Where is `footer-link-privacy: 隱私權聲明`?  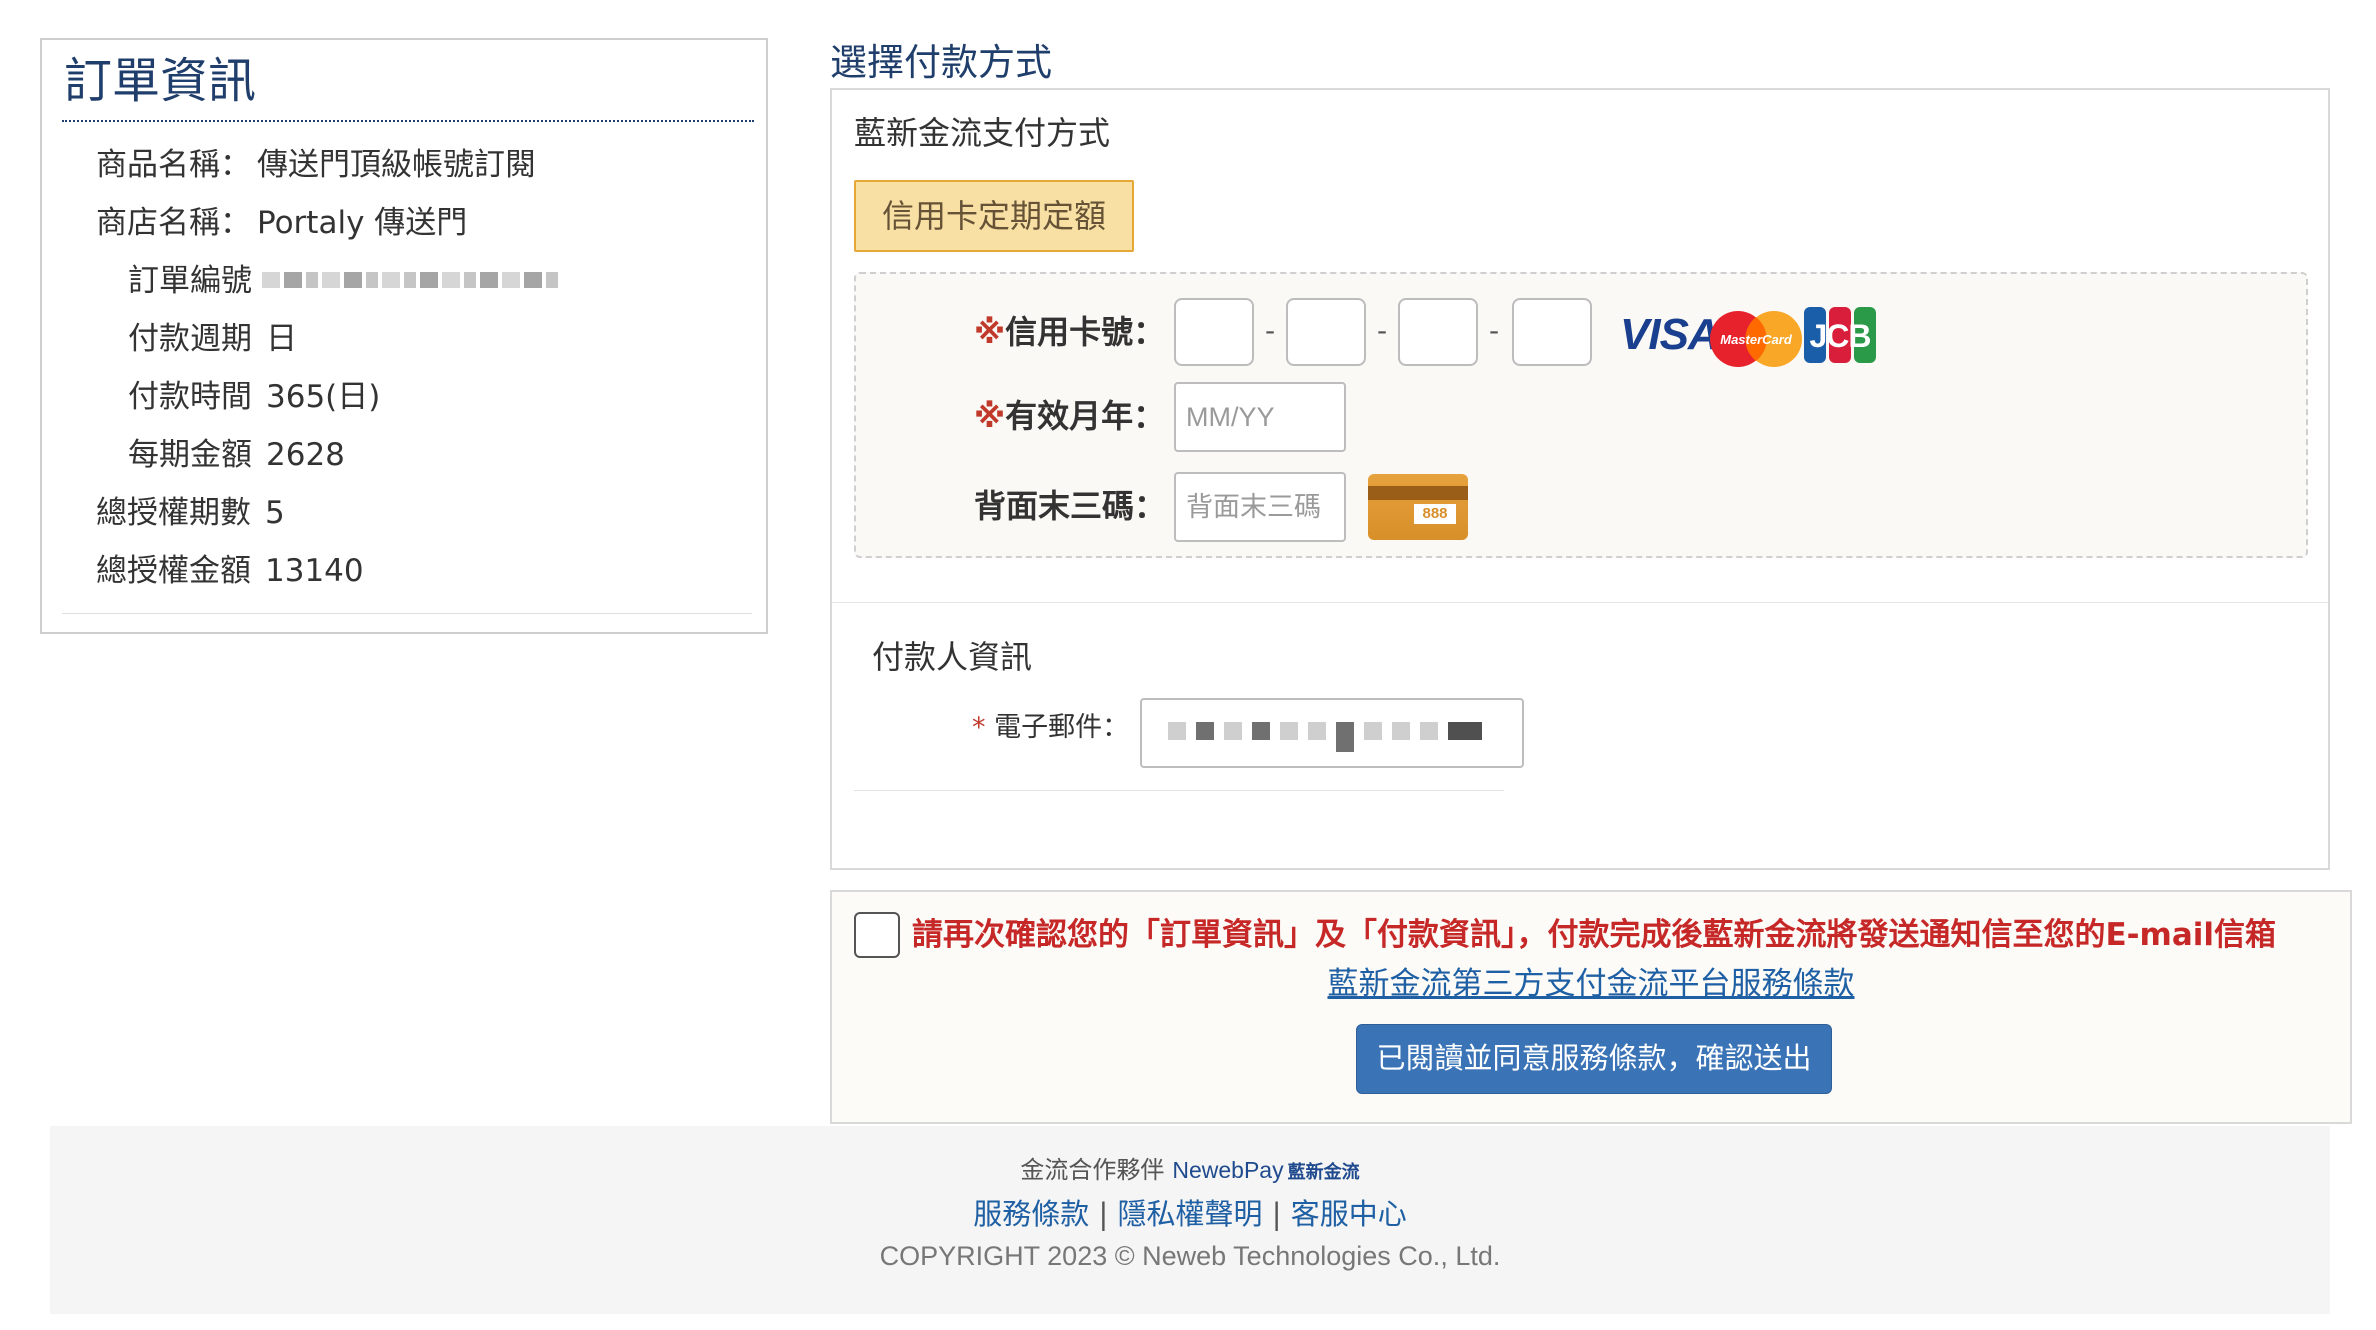
footer-link-privacy: 隱私權聲明 is located at coordinates (1189, 1214).